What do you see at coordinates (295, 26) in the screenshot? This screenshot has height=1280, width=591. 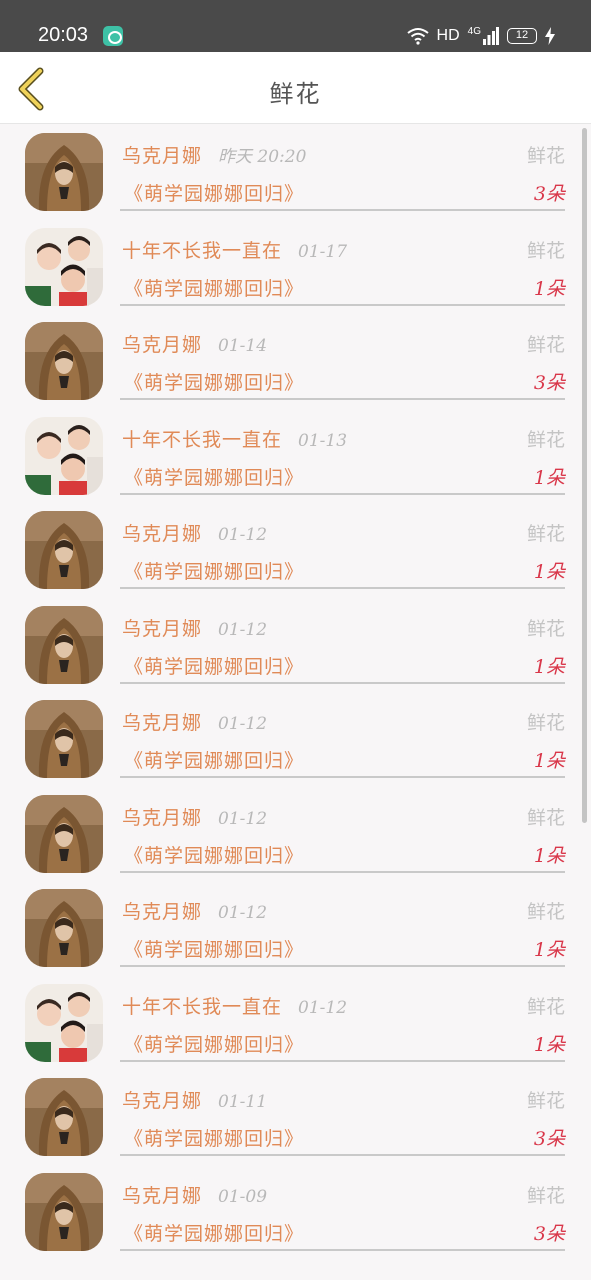 I see `status-bar: 20:03 HD 4G 12` at bounding box center [295, 26].